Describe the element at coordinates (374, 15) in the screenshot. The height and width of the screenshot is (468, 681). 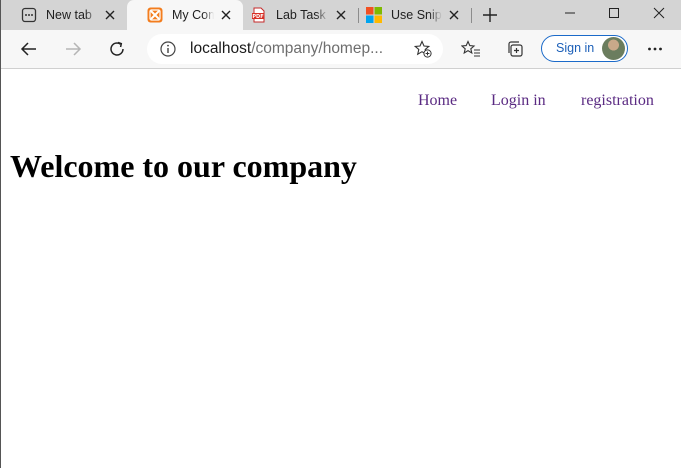
I see `microsoft-icon` at that location.